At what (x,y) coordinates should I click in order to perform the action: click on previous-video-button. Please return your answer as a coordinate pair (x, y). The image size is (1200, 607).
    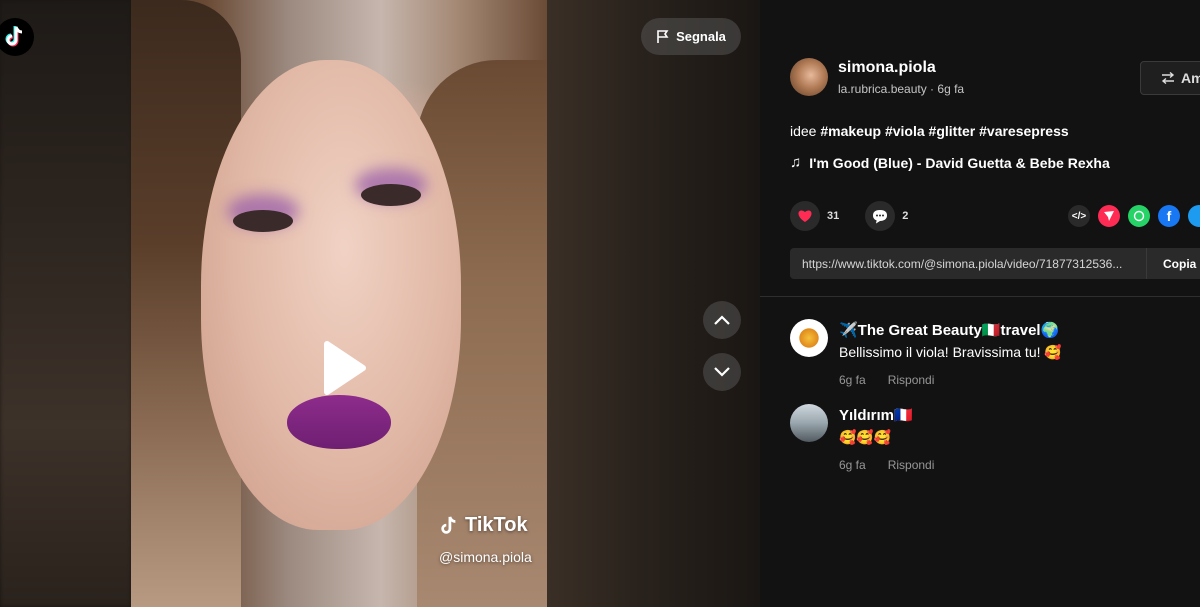
    Looking at the image, I should click on (722, 320).